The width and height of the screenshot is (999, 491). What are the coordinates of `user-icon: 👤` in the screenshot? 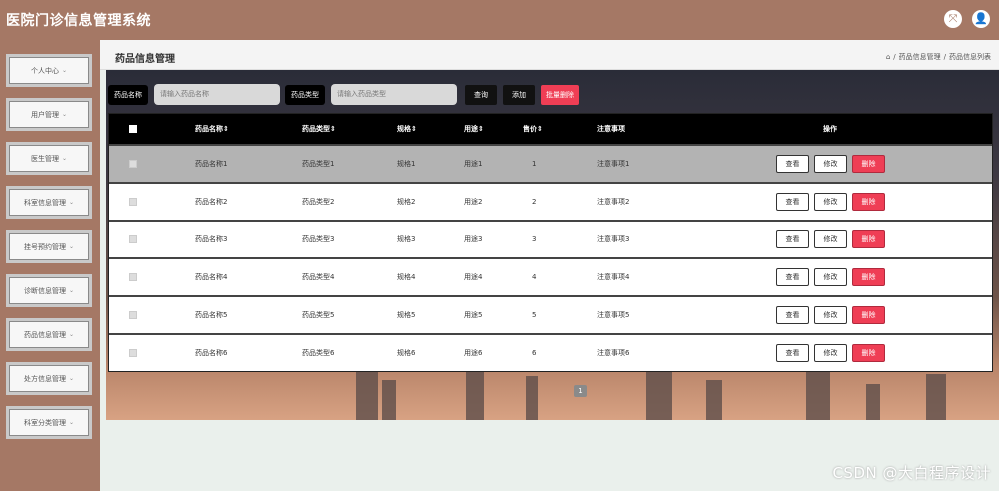 It's located at (981, 19).